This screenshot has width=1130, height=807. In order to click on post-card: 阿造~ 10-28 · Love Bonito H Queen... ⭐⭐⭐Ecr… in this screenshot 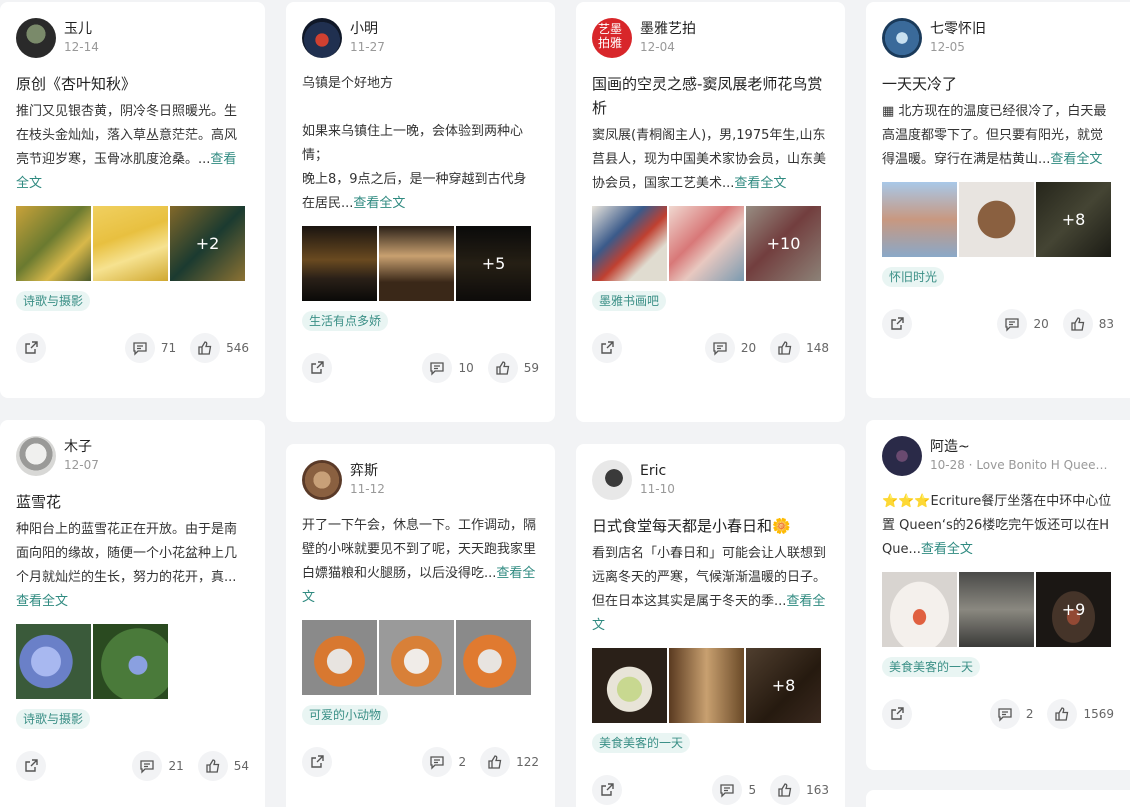, I will do `click(998, 595)`.